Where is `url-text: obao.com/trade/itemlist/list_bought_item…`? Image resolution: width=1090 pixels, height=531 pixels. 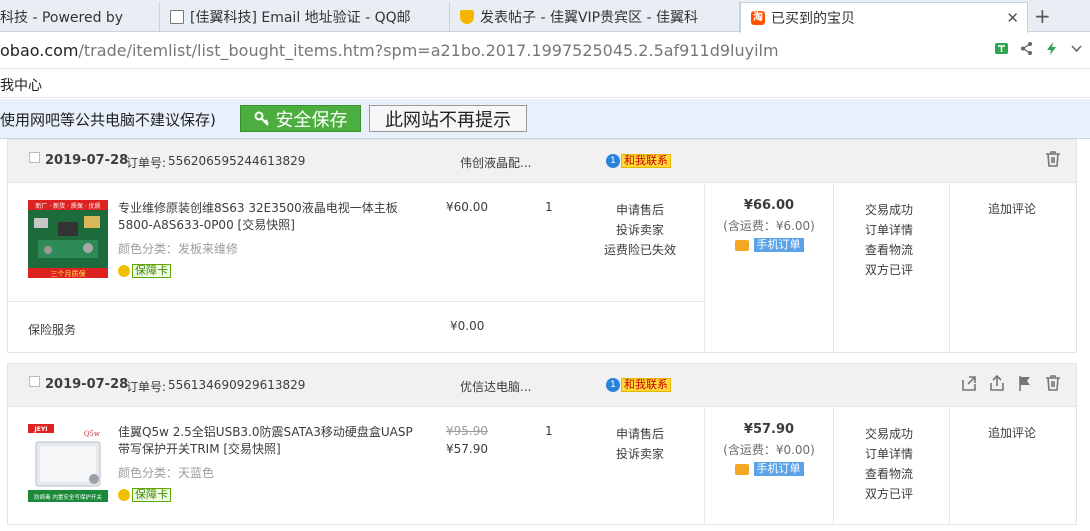
url-text: obao.com/trade/itemlist/list_bought_item… is located at coordinates (389, 50).